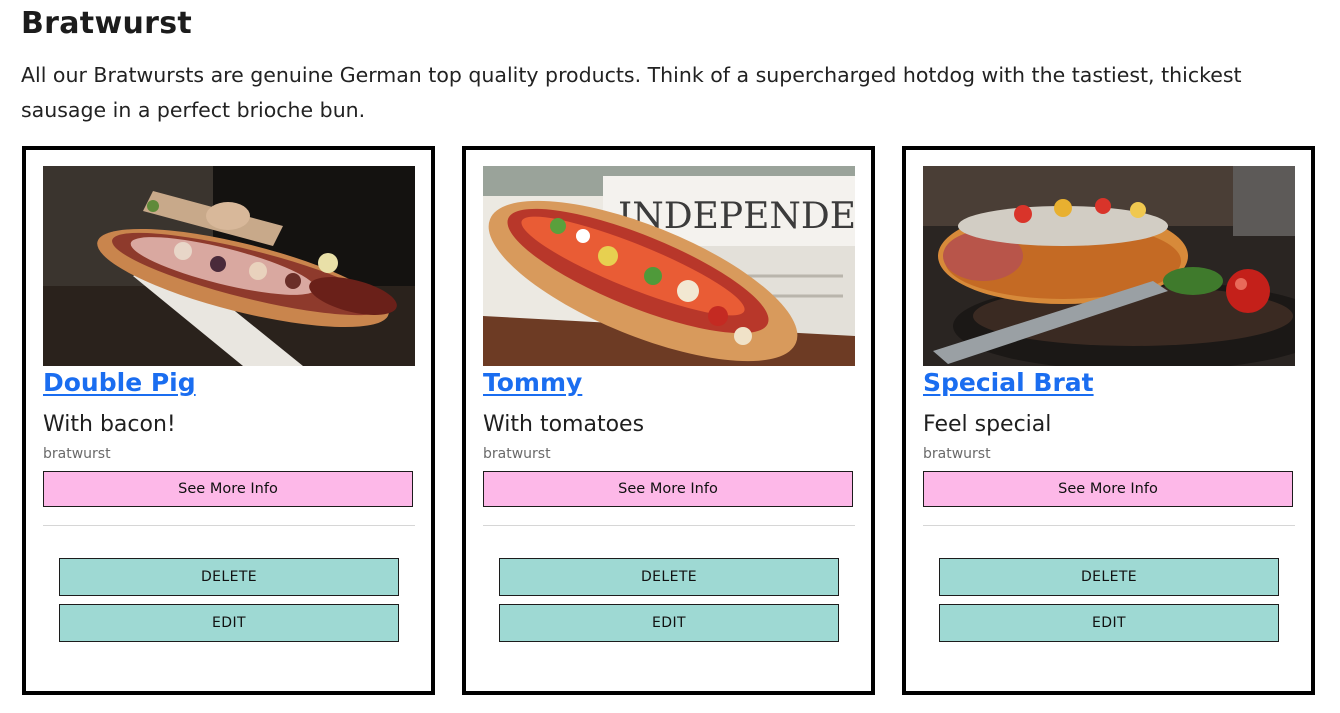 The height and width of the screenshot is (713, 1340). What do you see at coordinates (987, 424) in the screenshot?
I see `product-tagline: Feel special` at bounding box center [987, 424].